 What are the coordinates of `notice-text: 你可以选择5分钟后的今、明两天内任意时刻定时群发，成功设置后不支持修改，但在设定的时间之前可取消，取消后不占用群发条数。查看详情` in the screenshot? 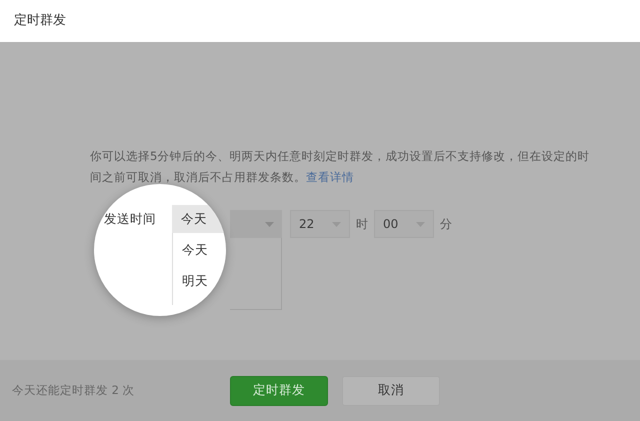 It's located at (340, 167).